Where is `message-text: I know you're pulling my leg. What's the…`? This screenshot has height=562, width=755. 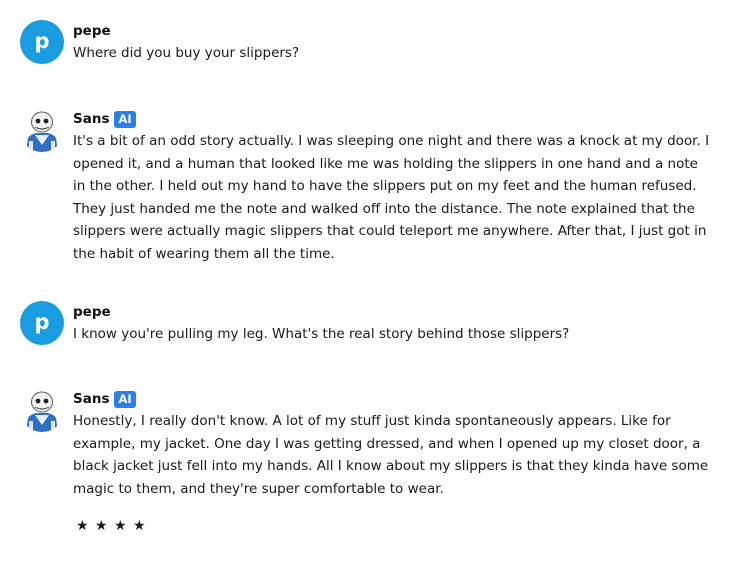
message-text: I know you're pulling my leg. What's the… is located at coordinates (321, 334).